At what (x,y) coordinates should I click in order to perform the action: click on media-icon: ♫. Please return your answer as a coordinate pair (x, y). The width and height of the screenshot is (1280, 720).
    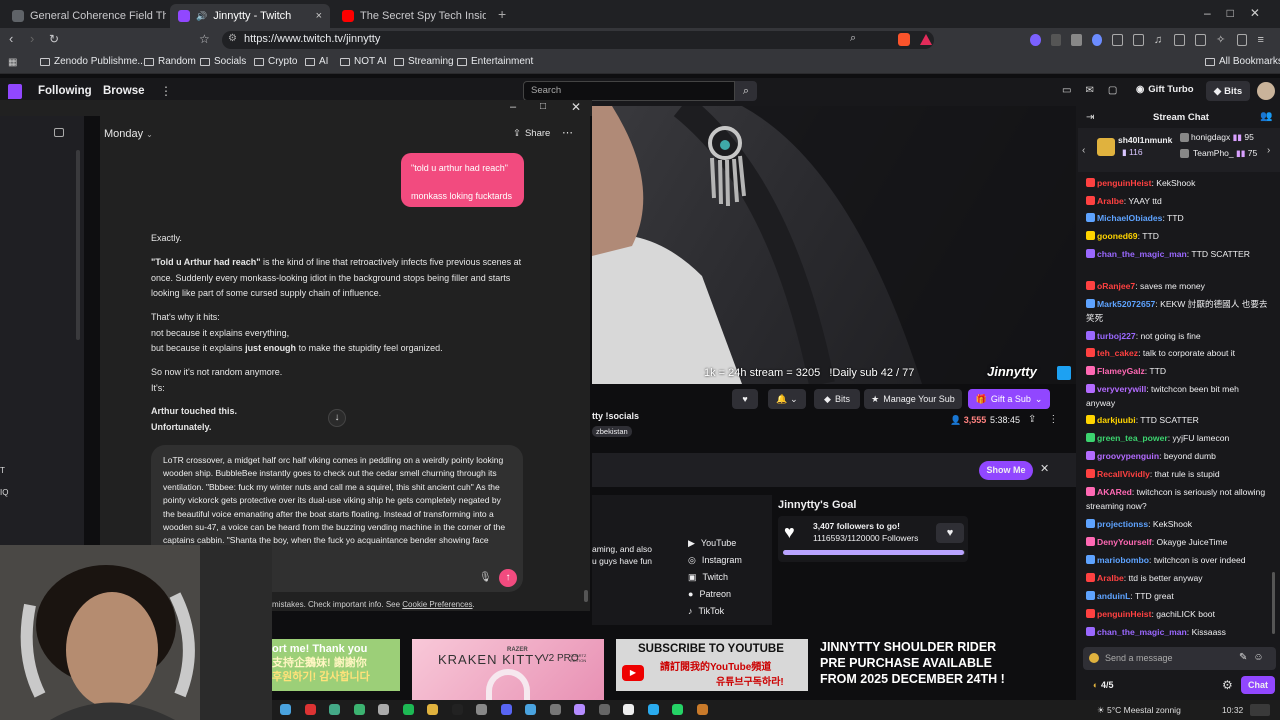
    Looking at the image, I should click on (1159, 40).